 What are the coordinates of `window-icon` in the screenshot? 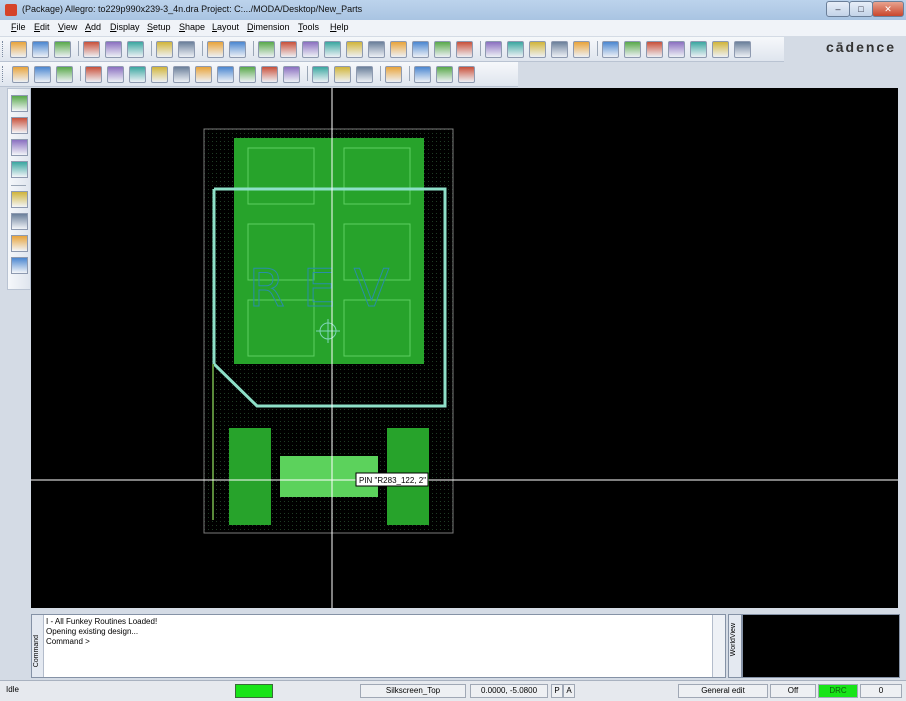 It's located at (422, 74).